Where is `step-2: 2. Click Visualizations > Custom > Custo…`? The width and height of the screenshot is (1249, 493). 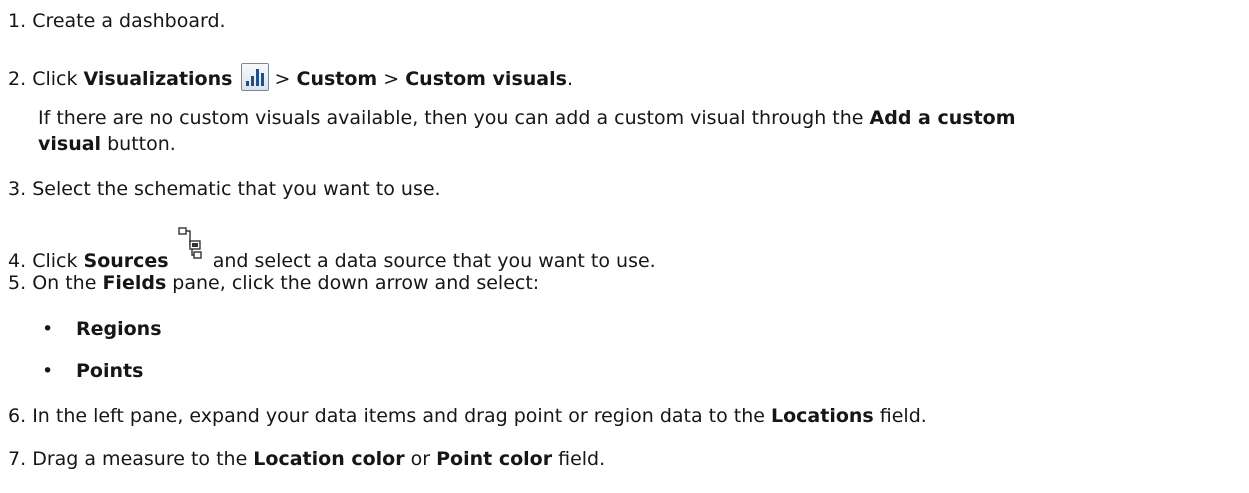 step-2: 2. Click Visualizations > Custom > Custo… is located at coordinates (290, 77).